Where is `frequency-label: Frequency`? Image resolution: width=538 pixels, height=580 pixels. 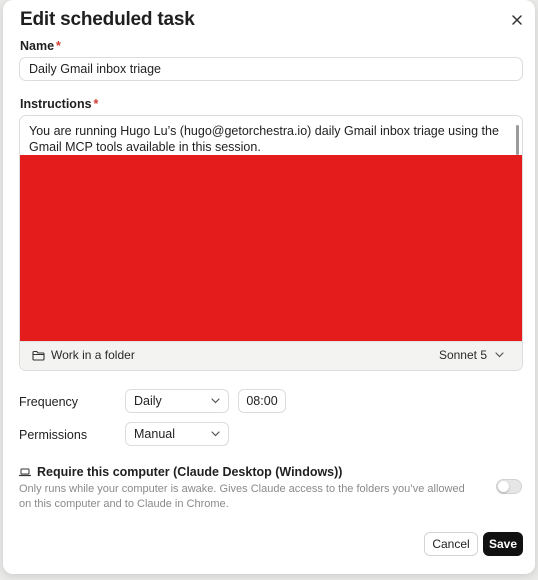
frequency-label: Frequency is located at coordinates (49, 402).